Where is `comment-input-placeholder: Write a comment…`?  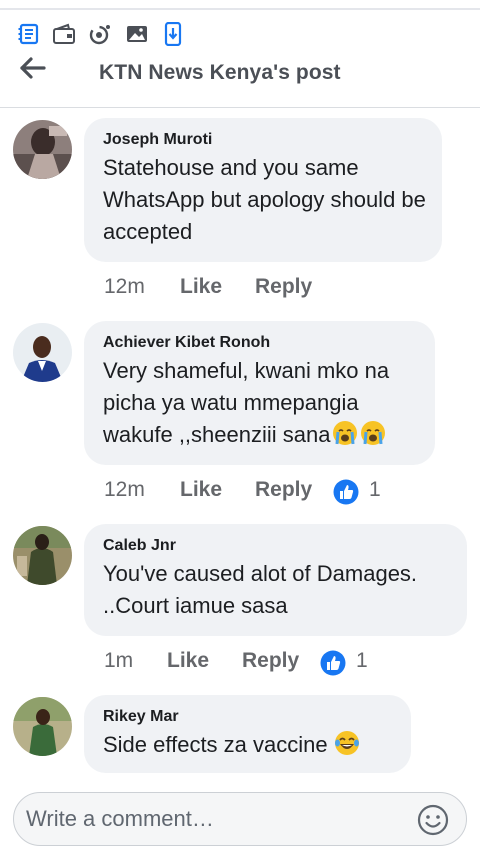 comment-input-placeholder: Write a comment… is located at coordinates (120, 819).